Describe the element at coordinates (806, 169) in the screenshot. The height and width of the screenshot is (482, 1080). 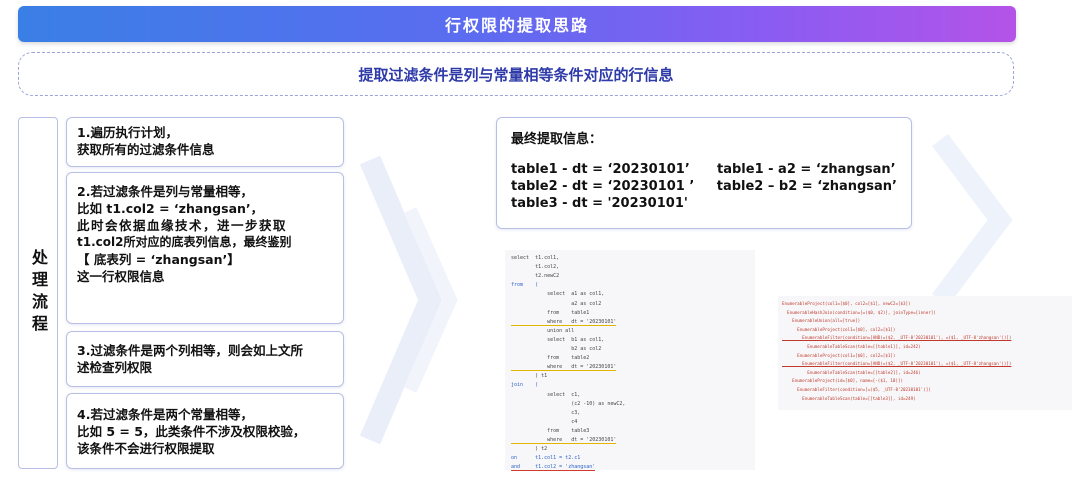
I see `final-info-cell: table1 - a2 = ‘zhangsan’` at that location.